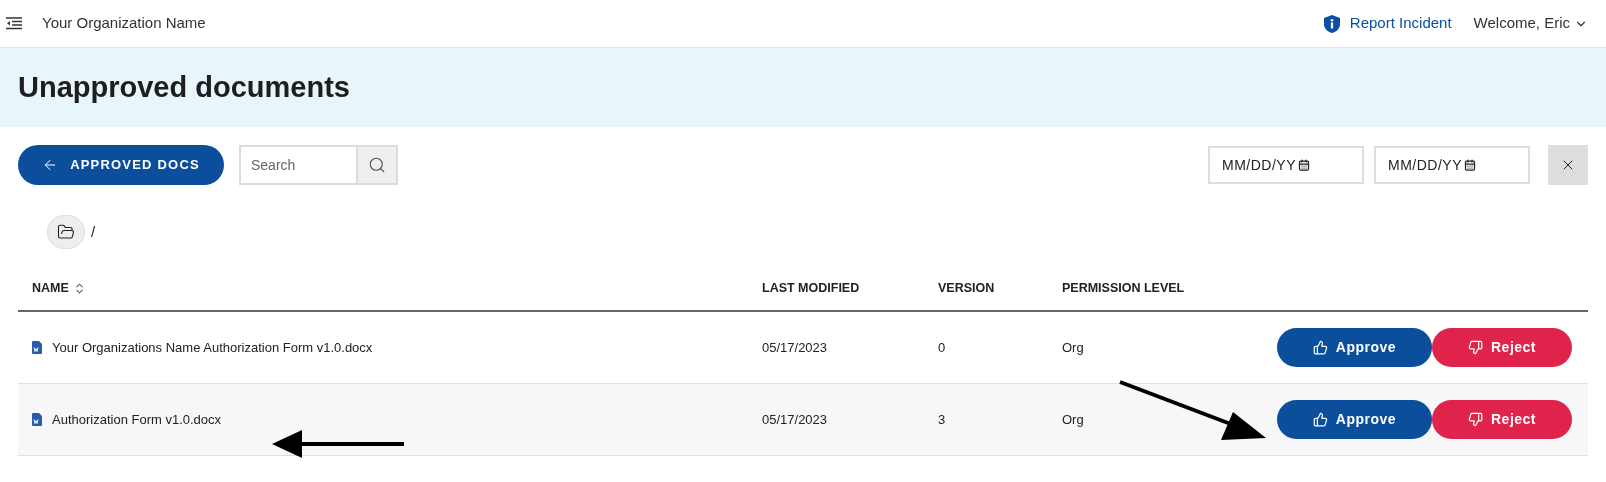  What do you see at coordinates (298, 165) in the screenshot?
I see `search-field: Search` at bounding box center [298, 165].